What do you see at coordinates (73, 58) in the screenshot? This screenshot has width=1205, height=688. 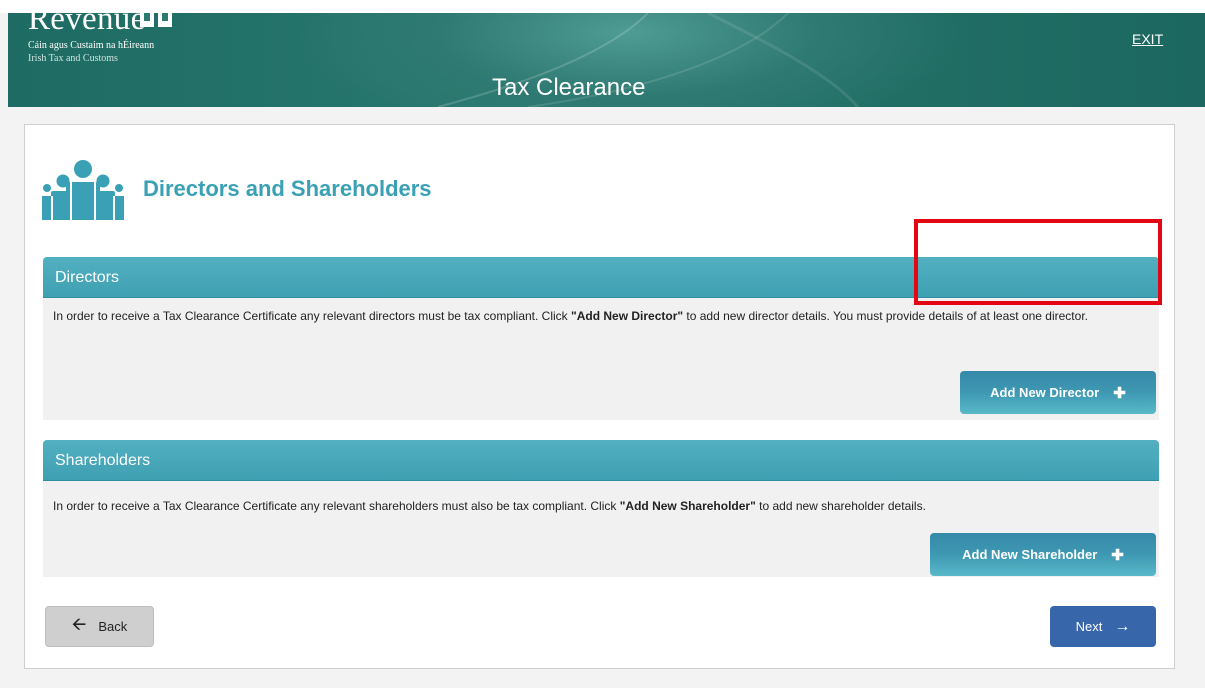 I see `brand-subtitle-english: Irish Tax and Customs` at bounding box center [73, 58].